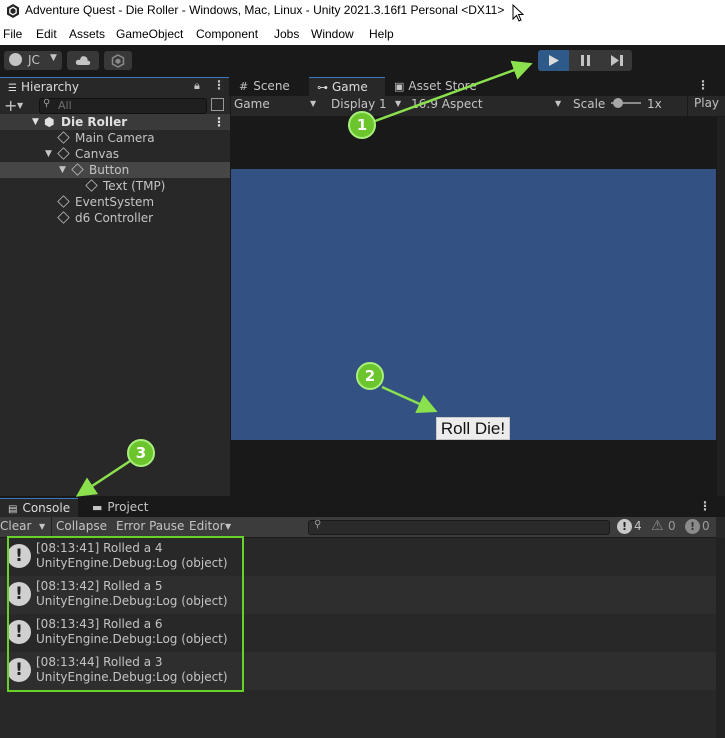 This screenshot has height=738, width=725. What do you see at coordinates (721, 306) in the screenshot?
I see `game-view-scrollbar` at bounding box center [721, 306].